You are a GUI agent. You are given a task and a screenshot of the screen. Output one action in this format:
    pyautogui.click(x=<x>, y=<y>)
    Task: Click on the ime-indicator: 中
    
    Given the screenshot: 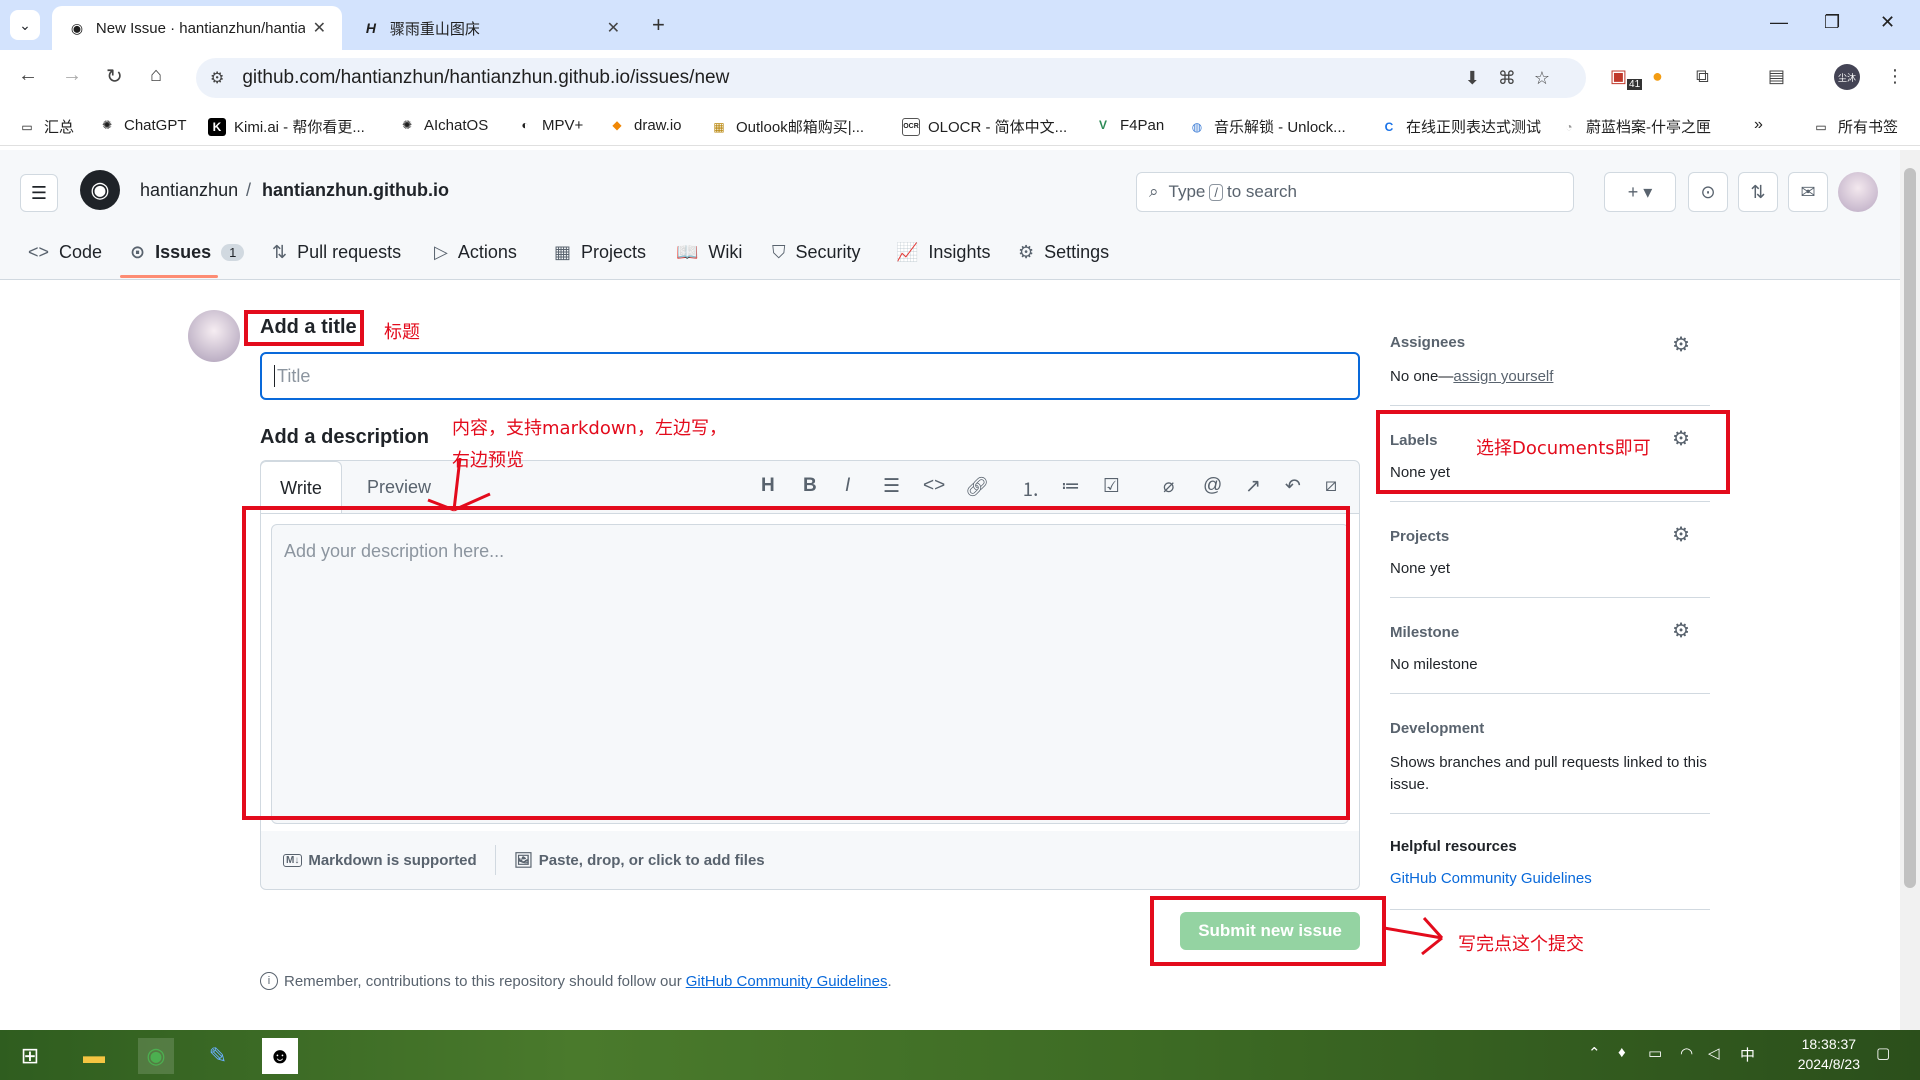 What is the action you would take?
    pyautogui.click(x=1747, y=1054)
    